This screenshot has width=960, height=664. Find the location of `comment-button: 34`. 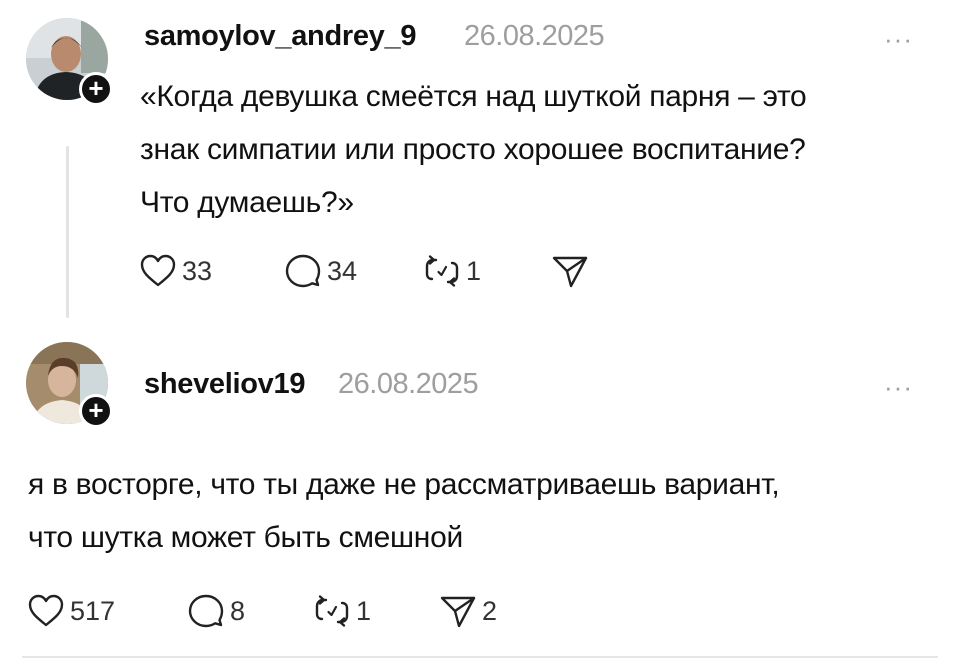

comment-button: 34 is located at coordinates (321, 271).